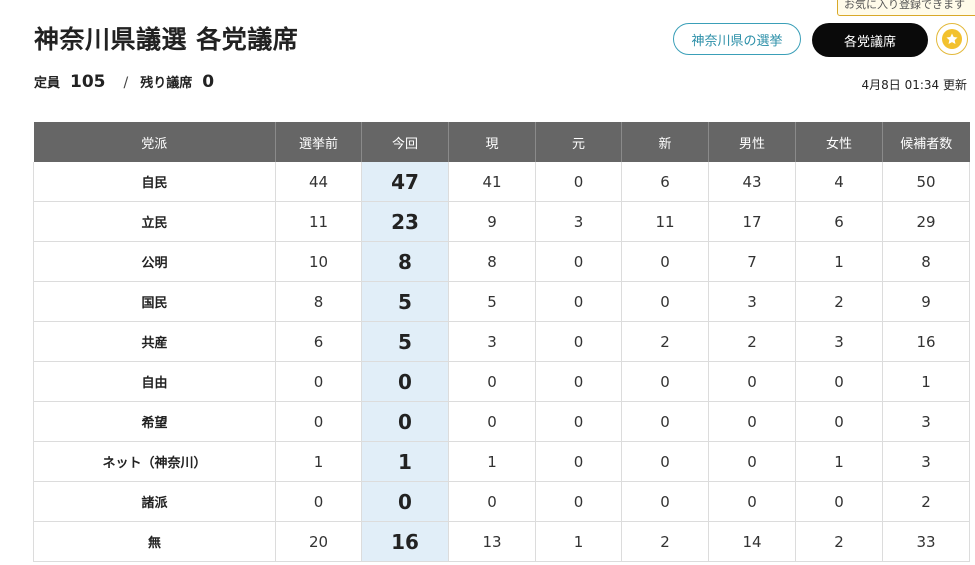 The height and width of the screenshot is (565, 975). What do you see at coordinates (752, 261) in the screenshot?
I see `table-cell: 7` at bounding box center [752, 261].